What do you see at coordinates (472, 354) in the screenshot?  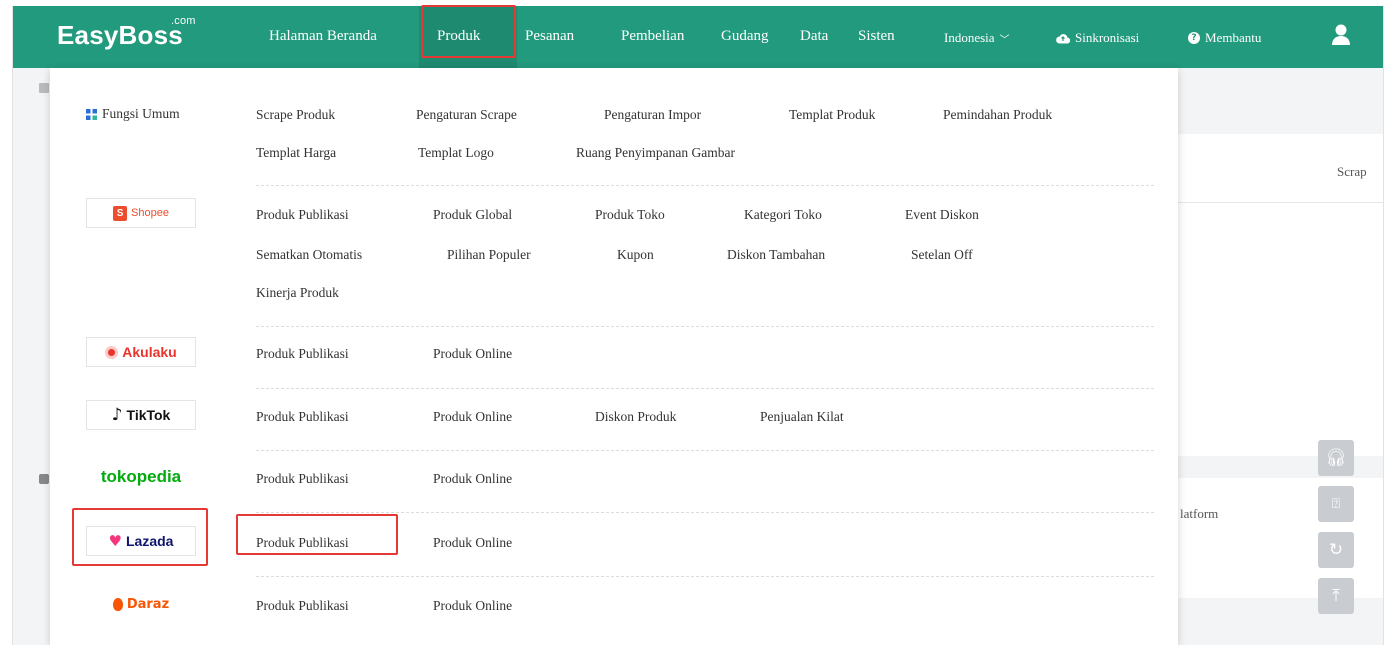 I see `akulaku-link-produk-online: Produk Online` at bounding box center [472, 354].